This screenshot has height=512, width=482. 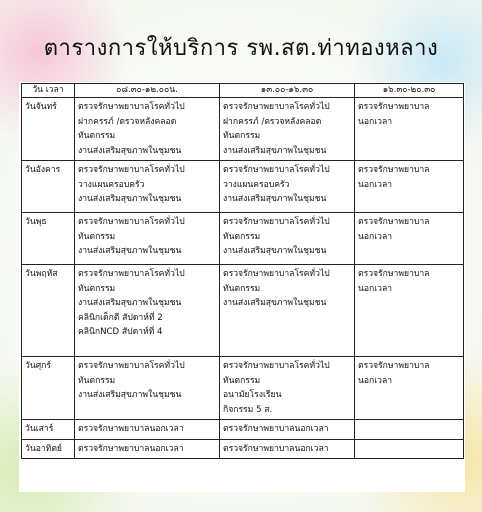 I want to click on day-cell: วันพุธ, so click(x=48, y=238).